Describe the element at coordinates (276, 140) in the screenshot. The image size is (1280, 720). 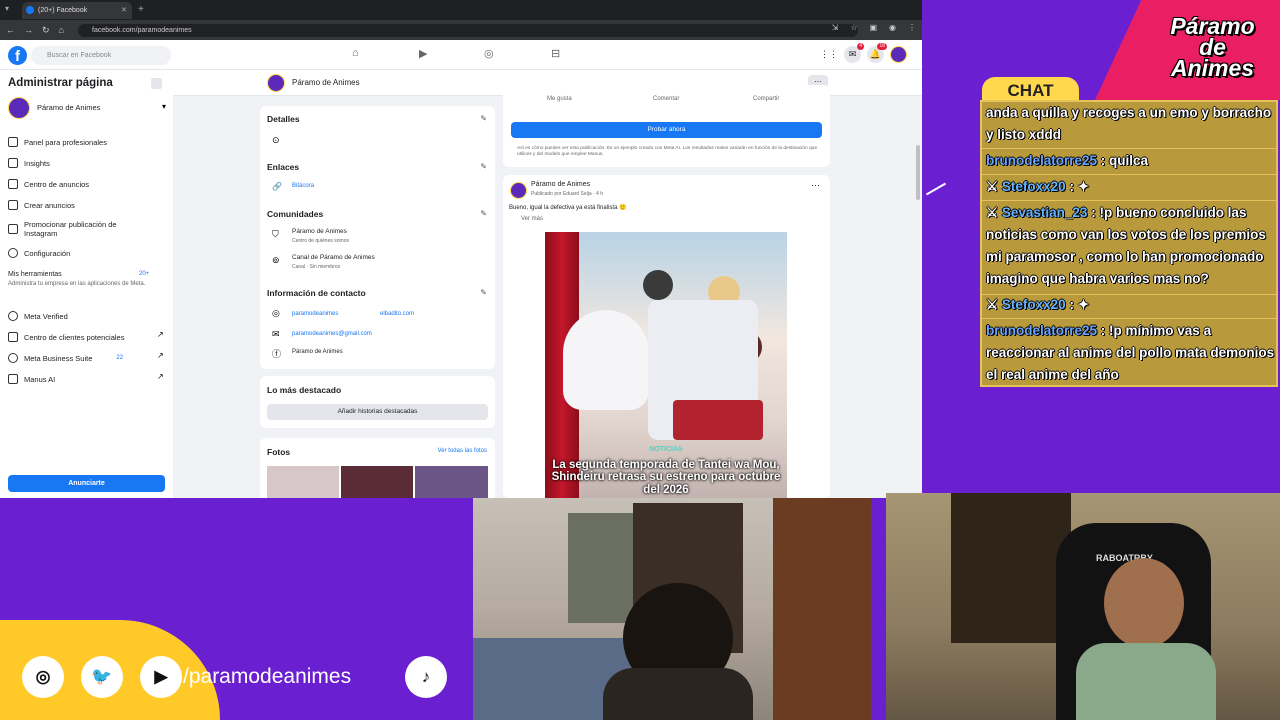
I see `location-pin-icon: ⊙` at that location.